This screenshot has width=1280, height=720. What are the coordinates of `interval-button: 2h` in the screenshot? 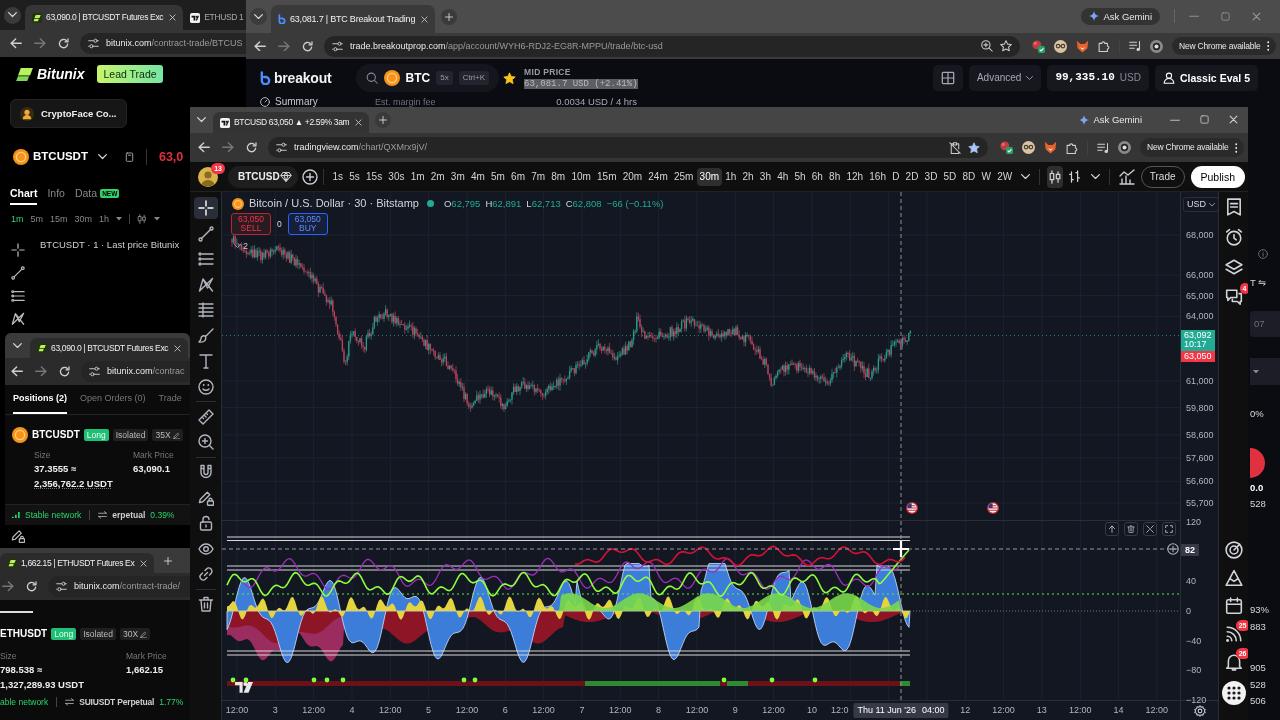 It's located at (748, 176).